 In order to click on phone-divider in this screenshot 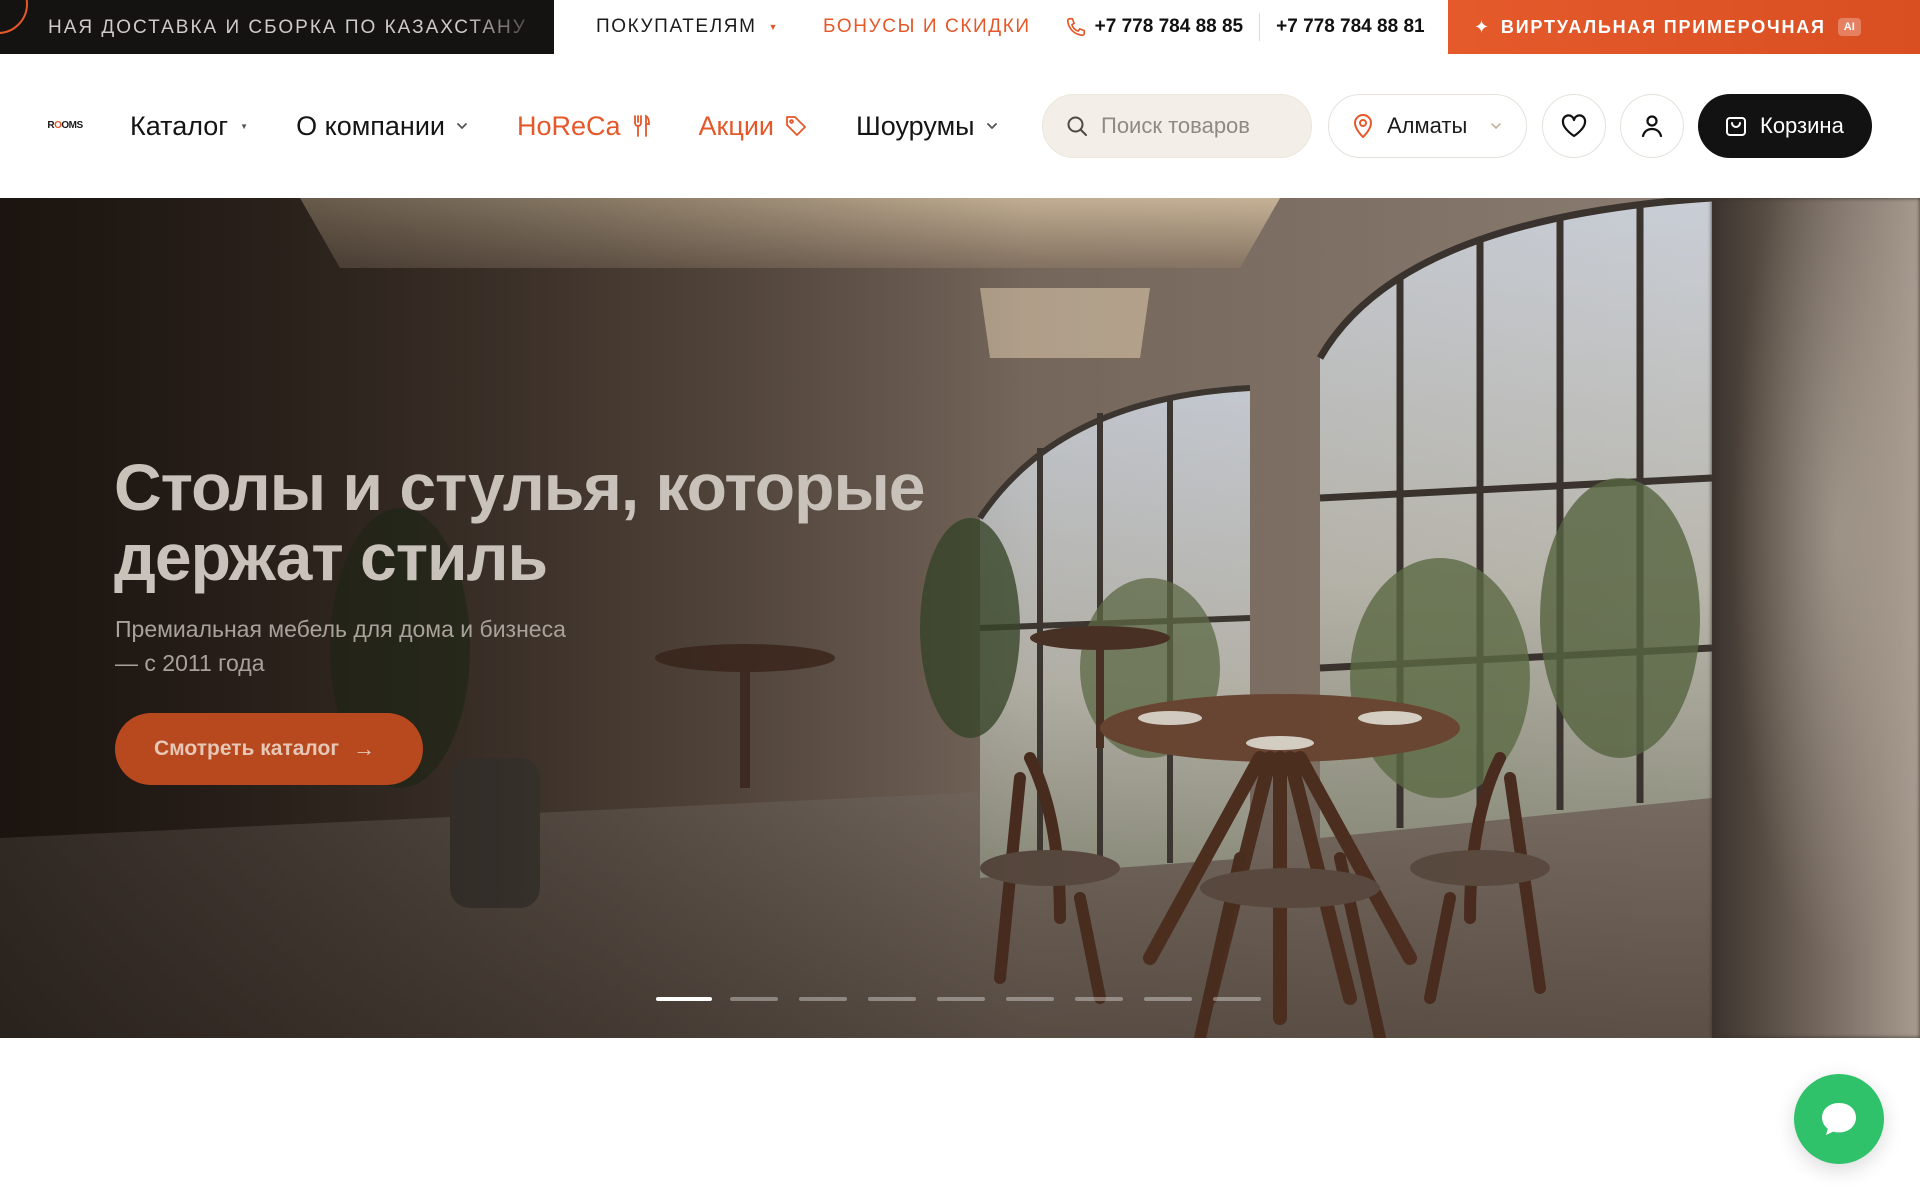, I will do `click(1260, 27)`.